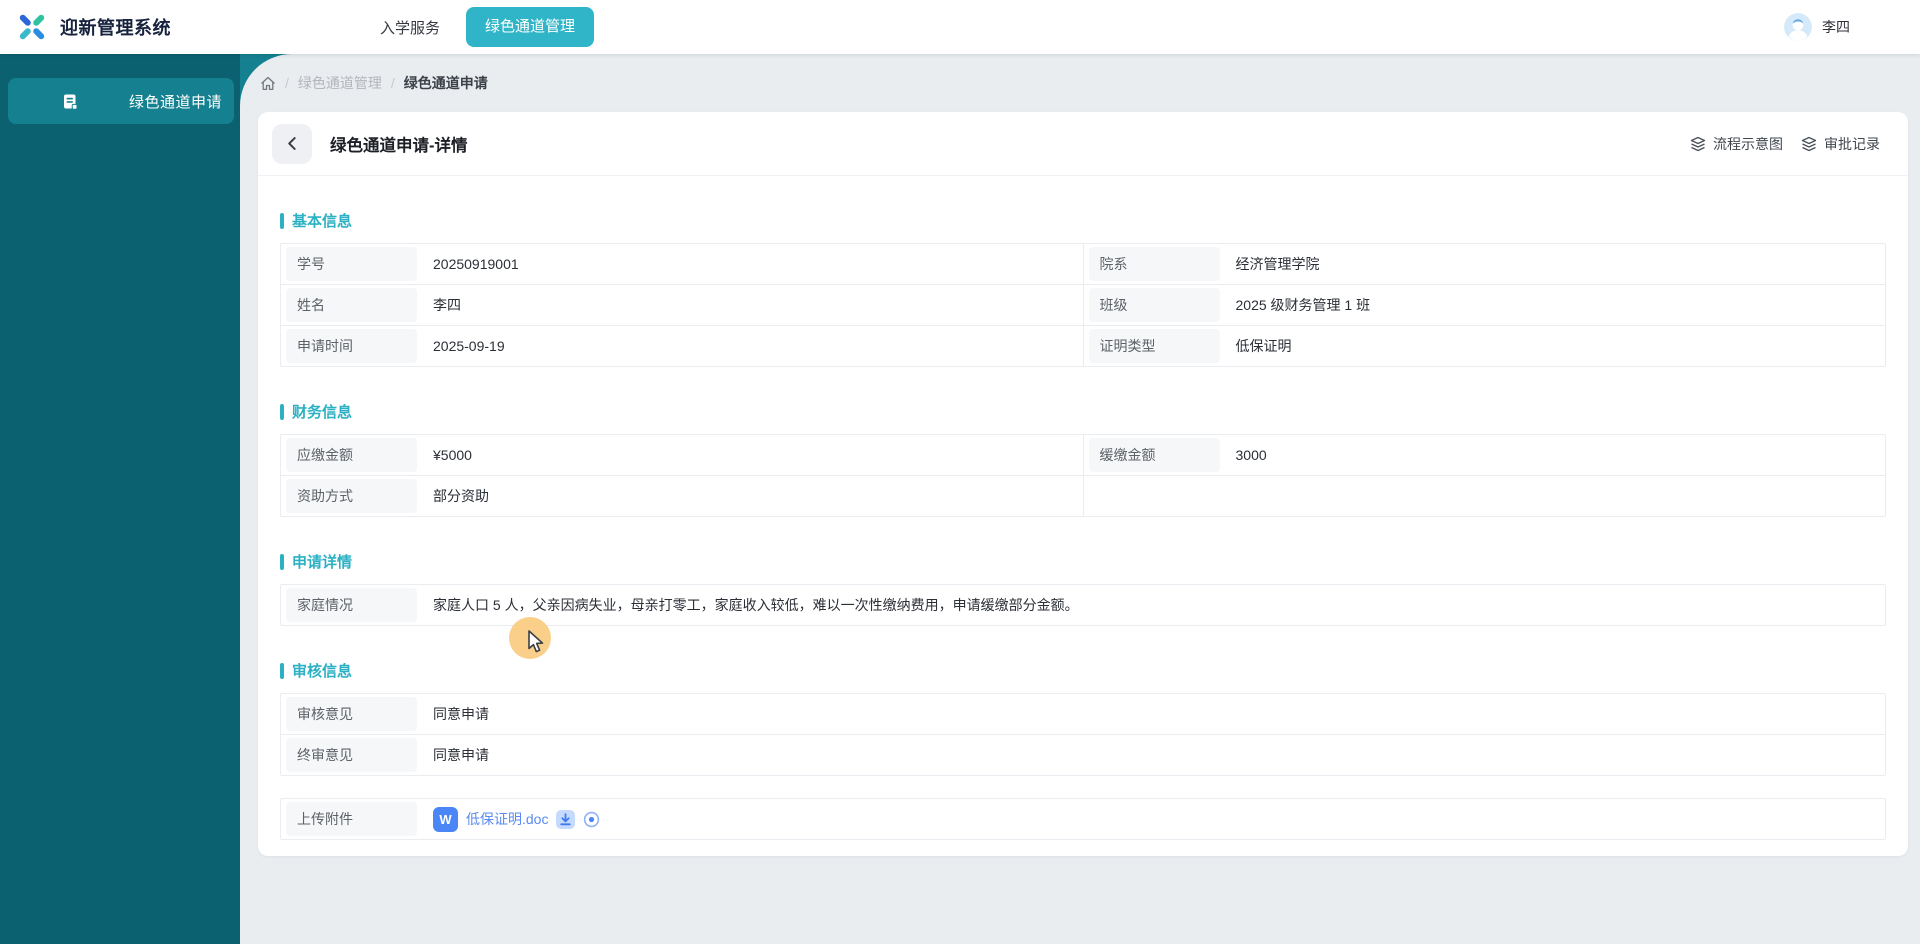  What do you see at coordinates (322, 562) in the screenshot?
I see `section-title-label: 申请详情` at bounding box center [322, 562].